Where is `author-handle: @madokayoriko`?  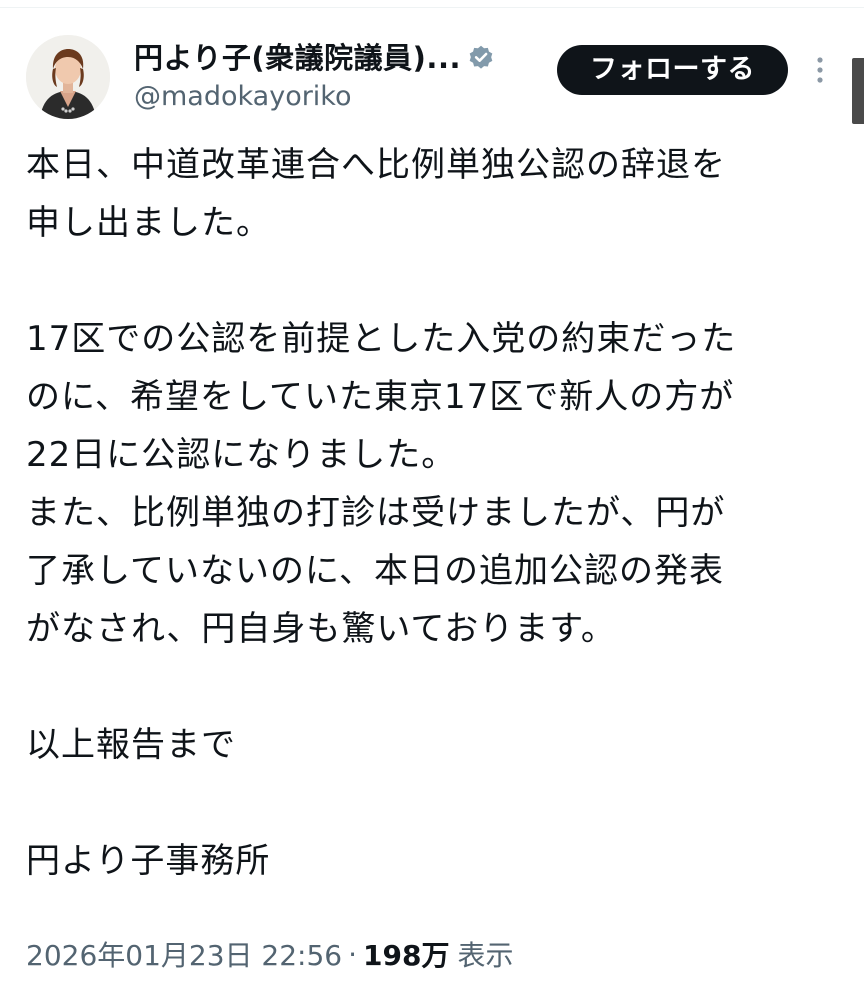 author-handle: @madokayoriko is located at coordinates (314, 97).